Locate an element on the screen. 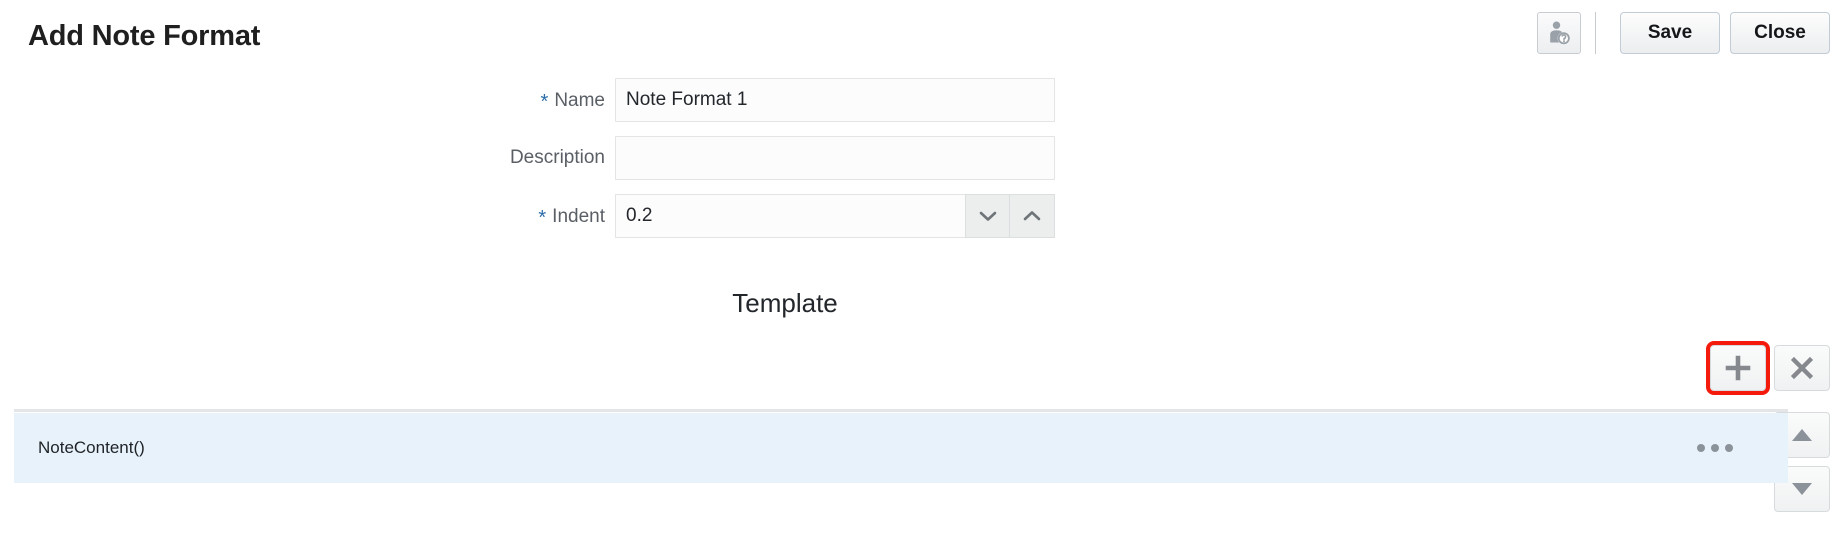 The height and width of the screenshot is (547, 1836). list-divider is located at coordinates (901, 410).